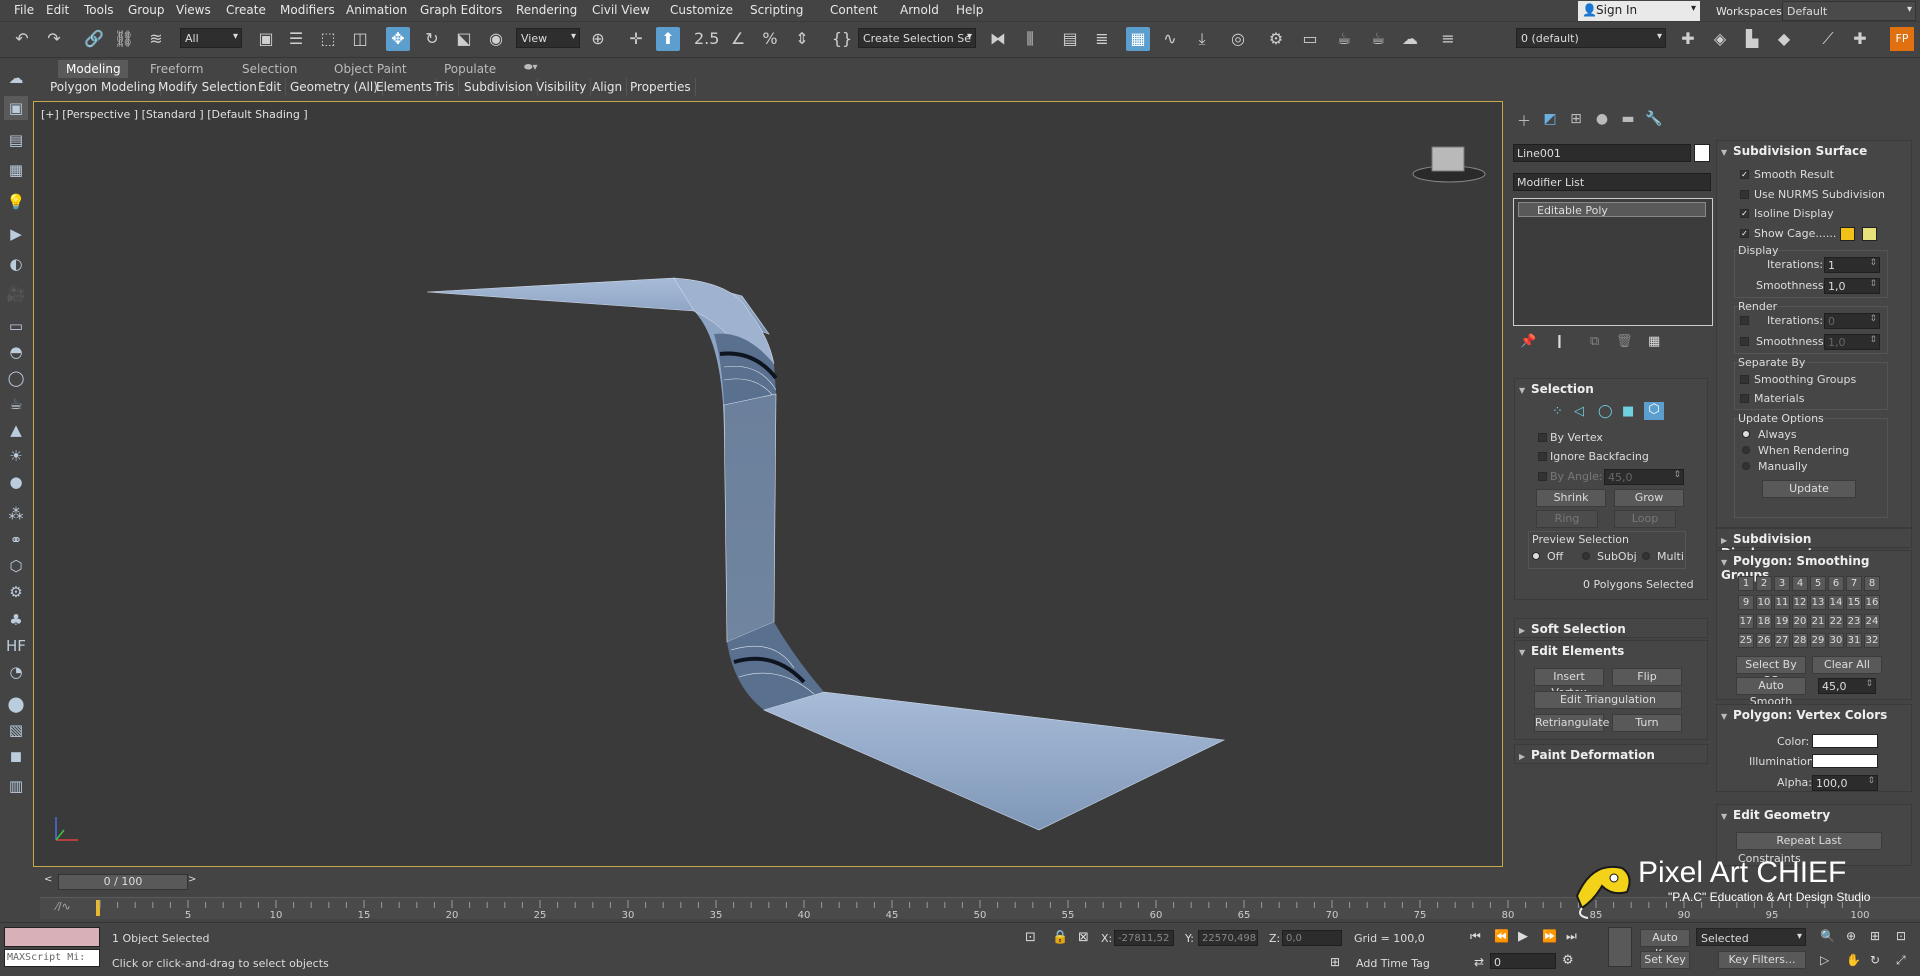 The image size is (1920, 976). Describe the element at coordinates (1746, 466) in the screenshot. I see `manually-radio` at that location.